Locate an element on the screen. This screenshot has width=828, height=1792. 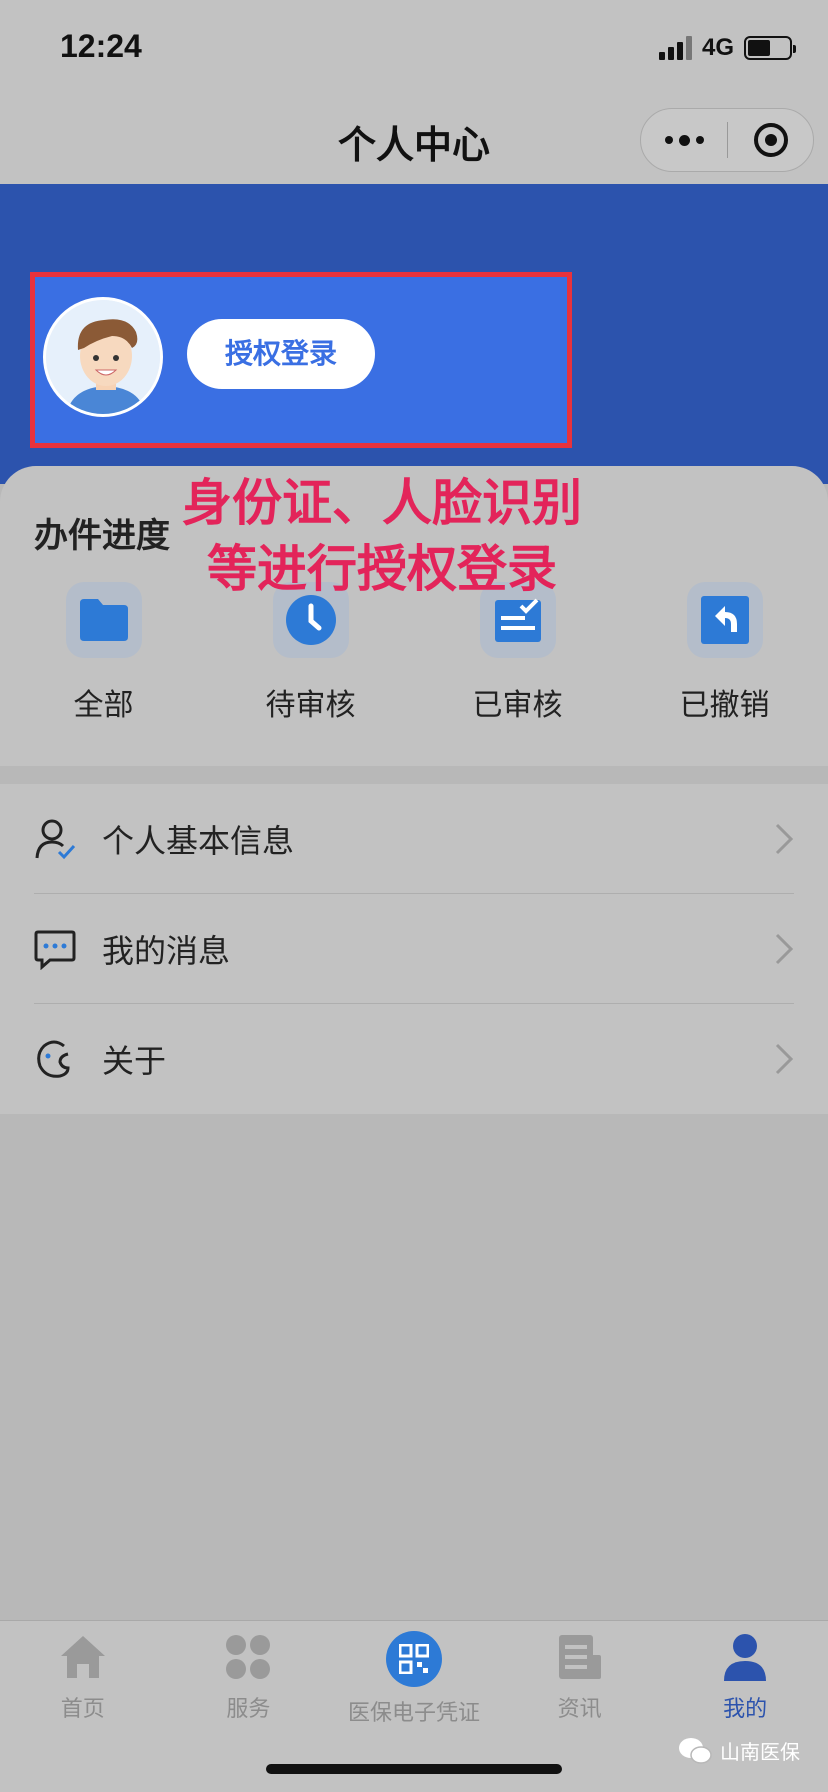
tab-home: 首页 is located at coordinates (83, 1674).